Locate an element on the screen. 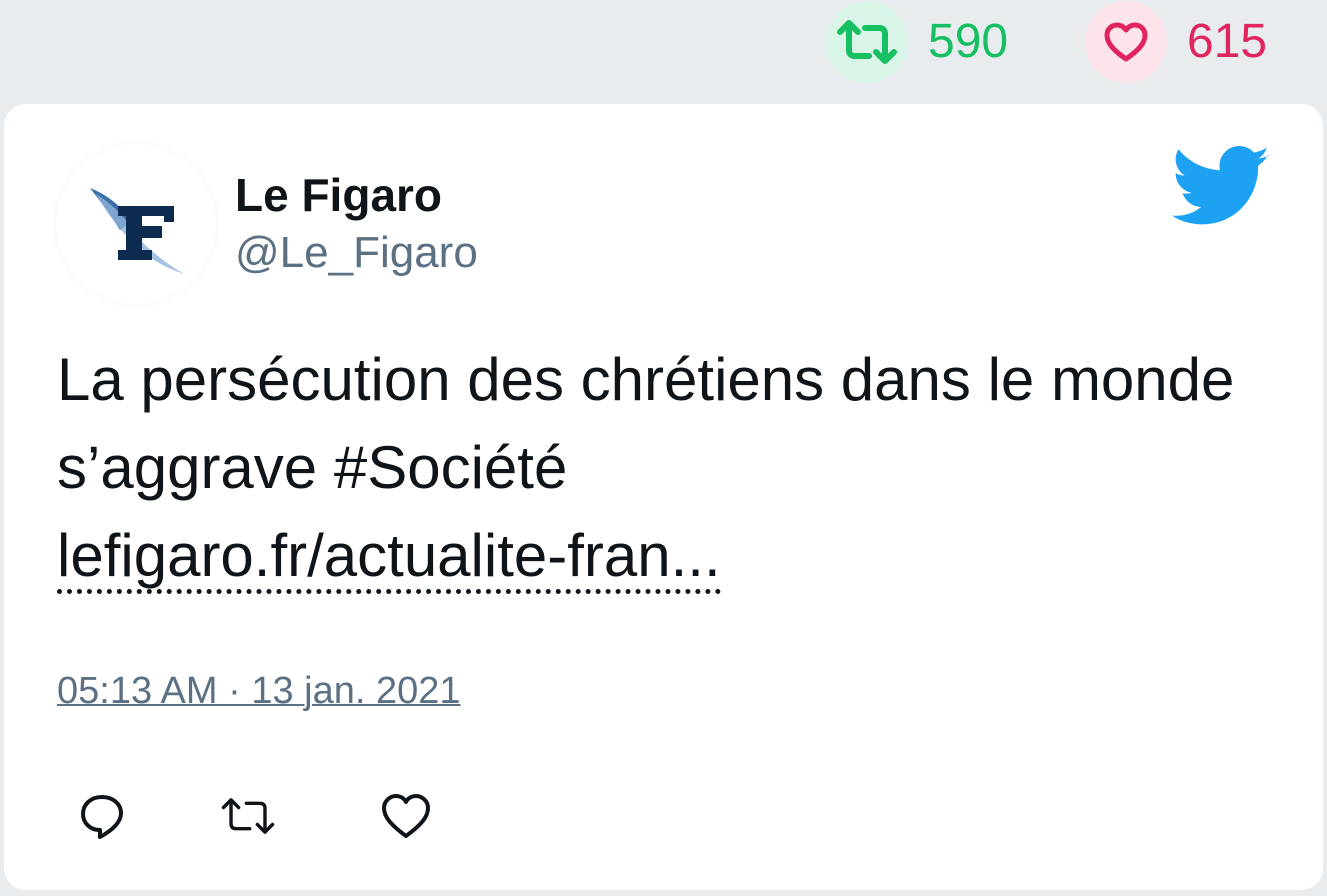 This screenshot has width=1327, height=896. like-count: 615 is located at coordinates (1227, 41).